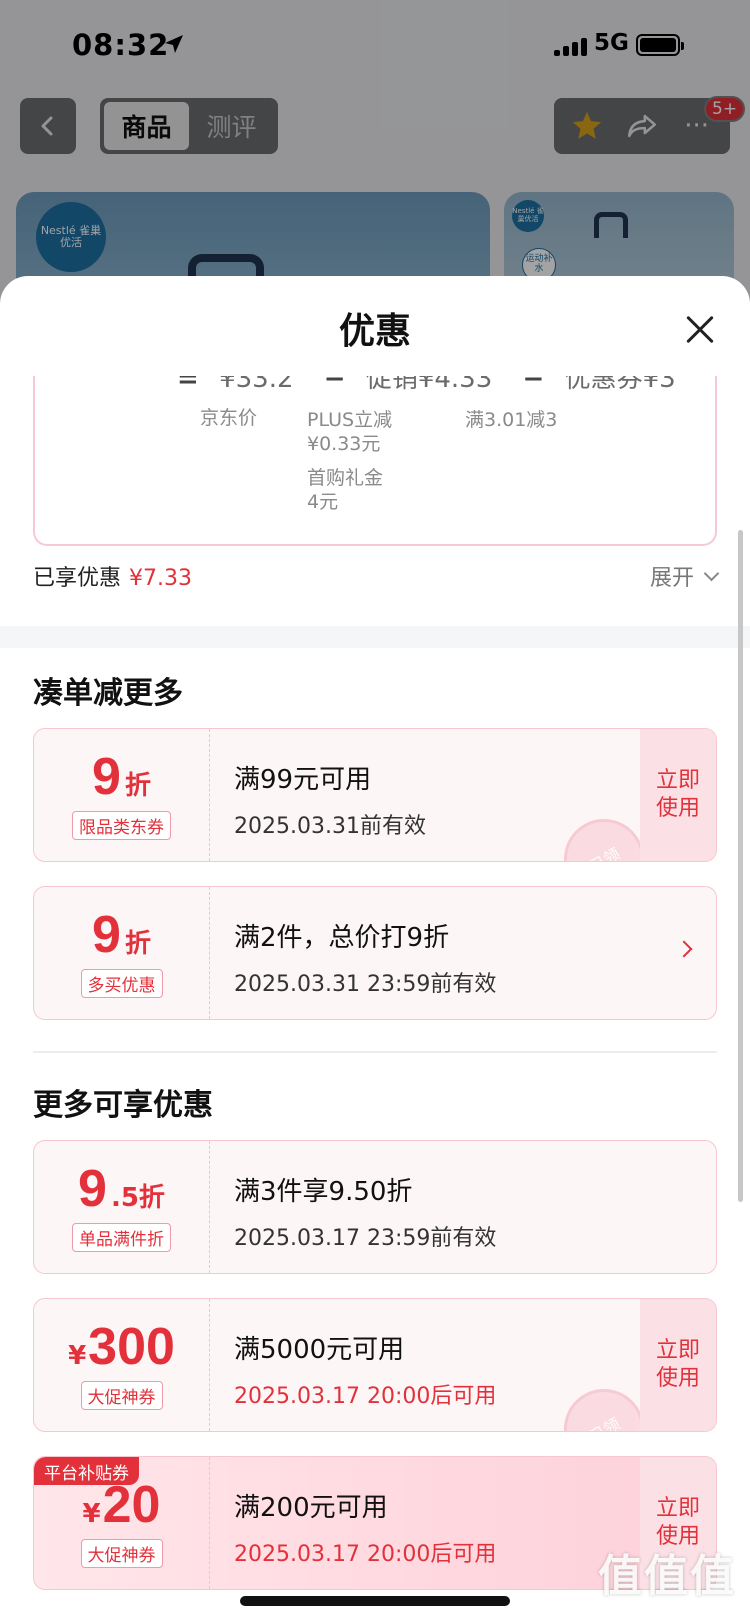 Image resolution: width=750 pixels, height=1624 pixels. I want to click on coupon-condition: 满5000元可用, so click(319, 1350).